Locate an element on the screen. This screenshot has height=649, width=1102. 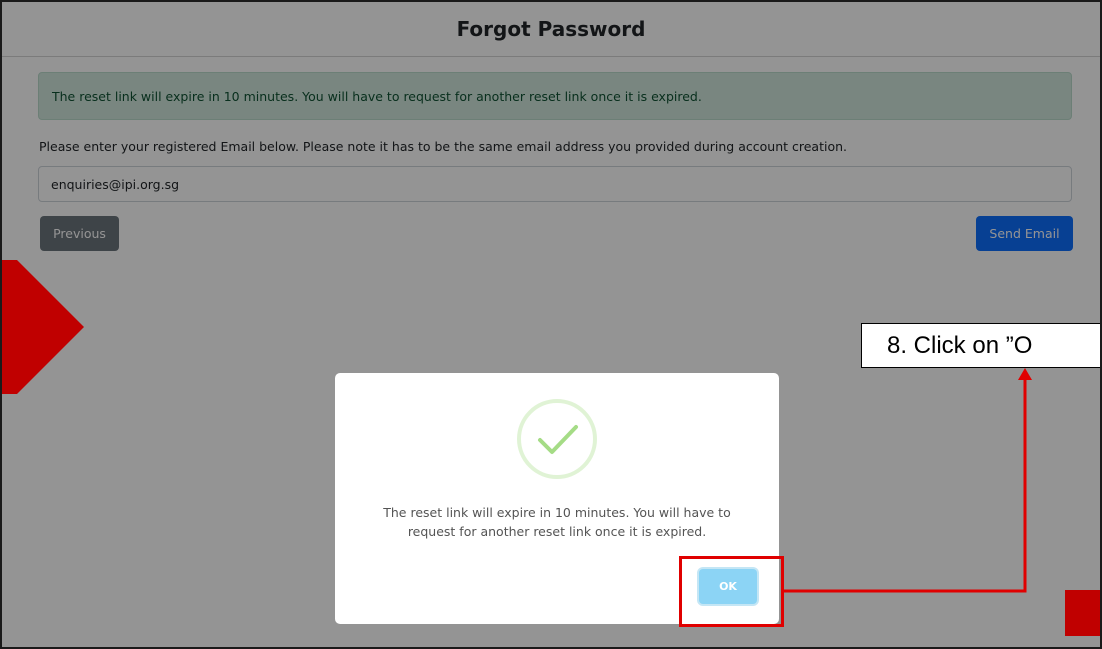
success-check-icon is located at coordinates (557, 439).